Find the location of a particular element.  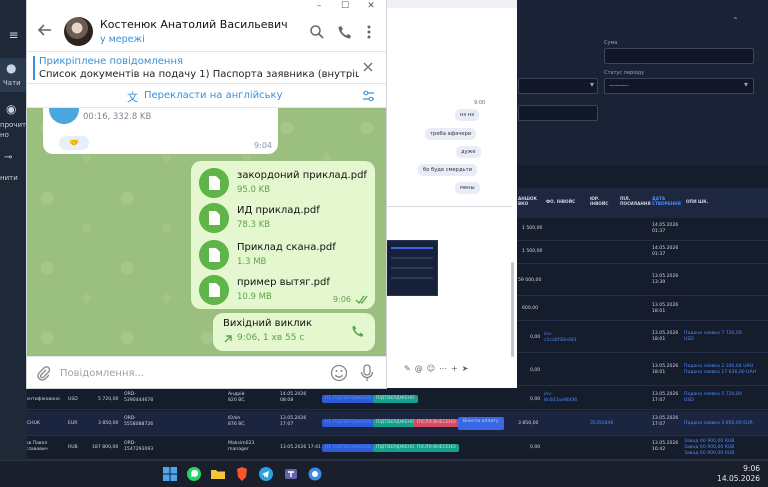

sum-cell: 187 800,00 is located at coordinates (105, 447).